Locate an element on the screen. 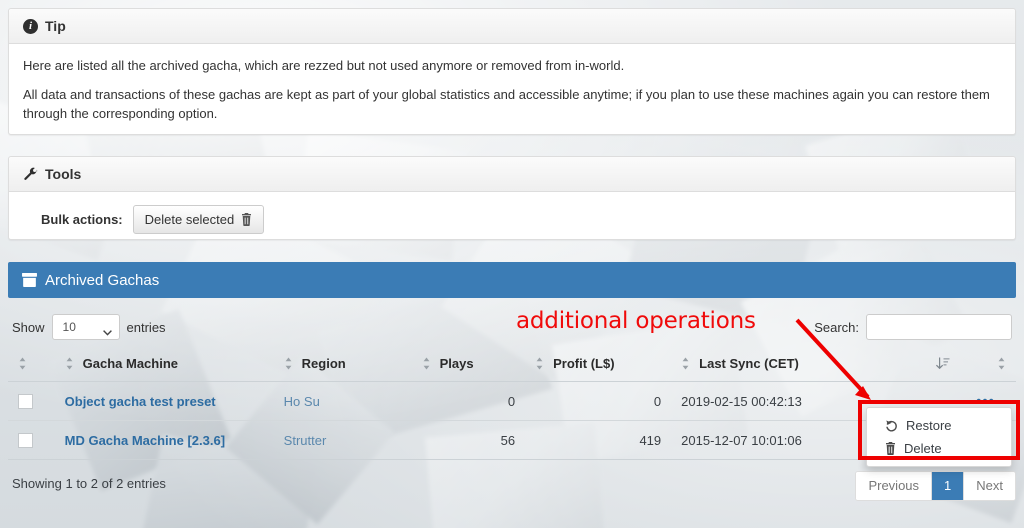  region-link: Strutter is located at coordinates (305, 440).